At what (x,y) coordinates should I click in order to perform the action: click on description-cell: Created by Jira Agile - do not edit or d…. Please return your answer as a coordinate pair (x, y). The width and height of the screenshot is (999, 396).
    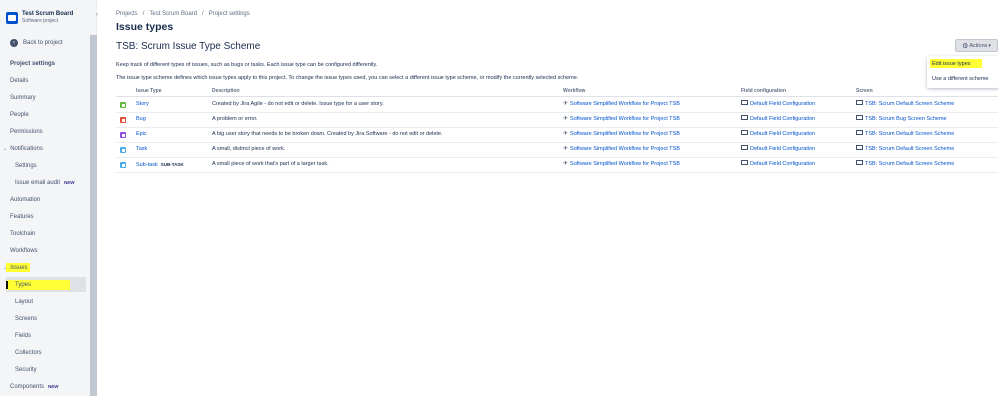
    Looking at the image, I should click on (298, 104).